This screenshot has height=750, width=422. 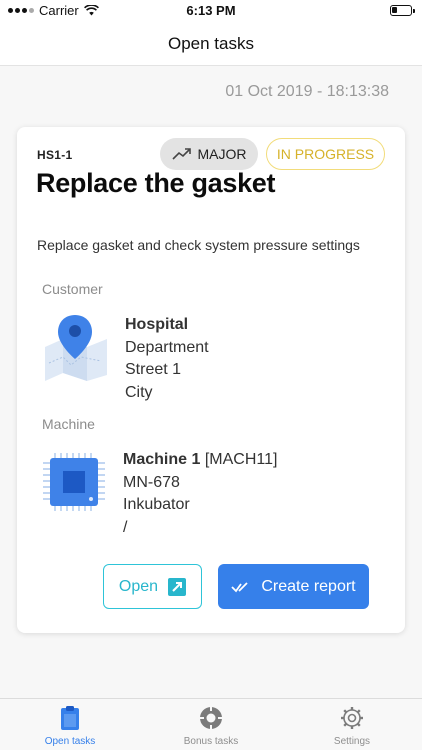 What do you see at coordinates (211, 718) in the screenshot?
I see `lifebuoy-icon` at bounding box center [211, 718].